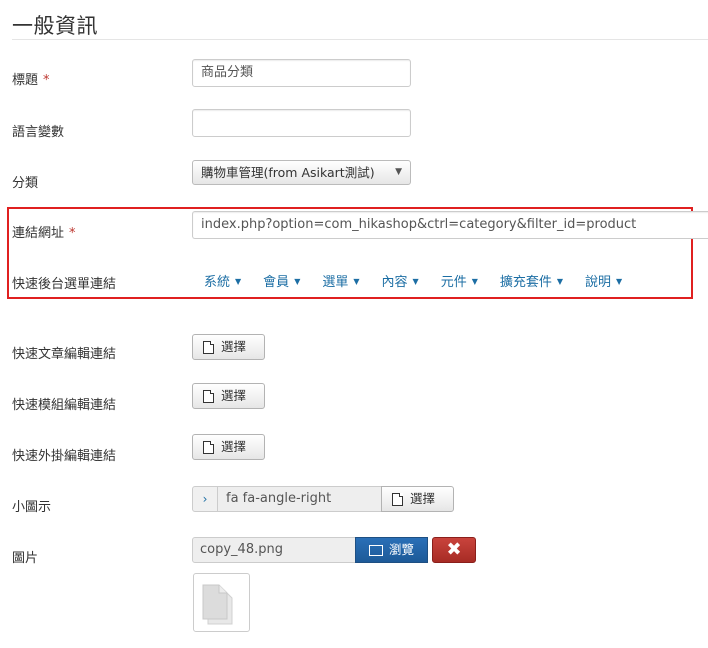 The width and height of the screenshot is (708, 648). Describe the element at coordinates (360, 39) in the screenshot. I see `title-divider` at that location.